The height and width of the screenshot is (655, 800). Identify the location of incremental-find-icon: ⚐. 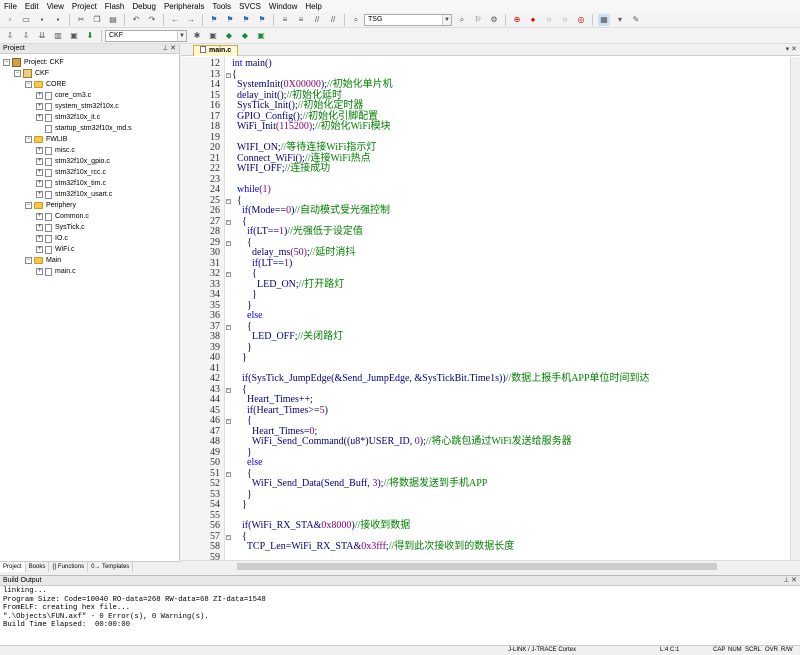
(478, 20).